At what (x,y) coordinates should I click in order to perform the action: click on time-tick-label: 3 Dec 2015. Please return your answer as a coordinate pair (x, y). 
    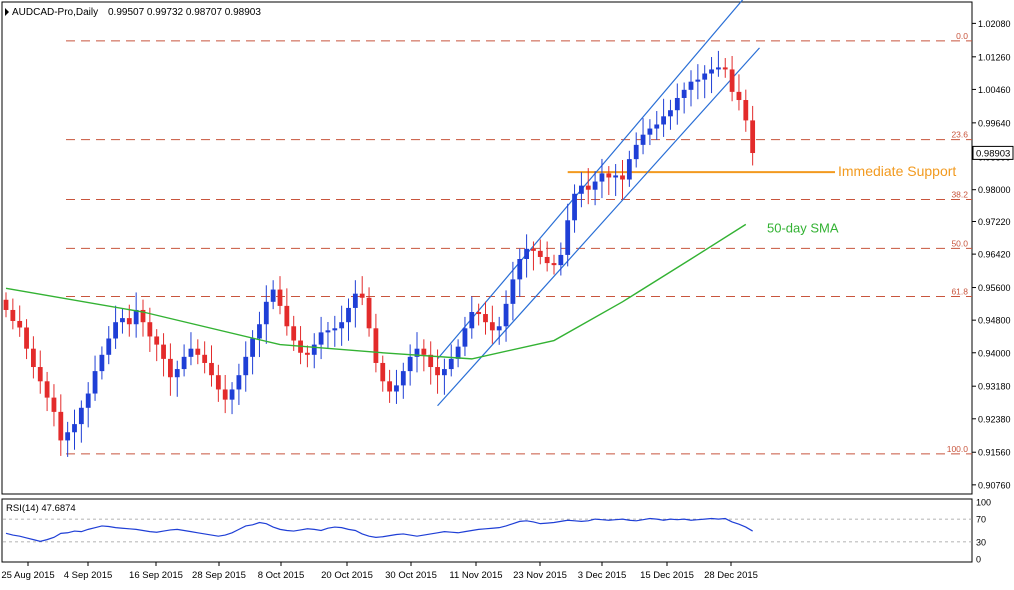
    Looking at the image, I should click on (602, 575).